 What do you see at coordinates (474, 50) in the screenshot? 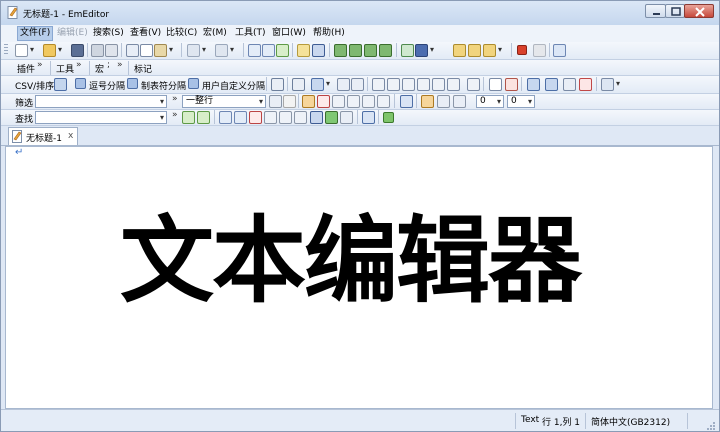
I see `plugin-settings-icon` at bounding box center [474, 50].